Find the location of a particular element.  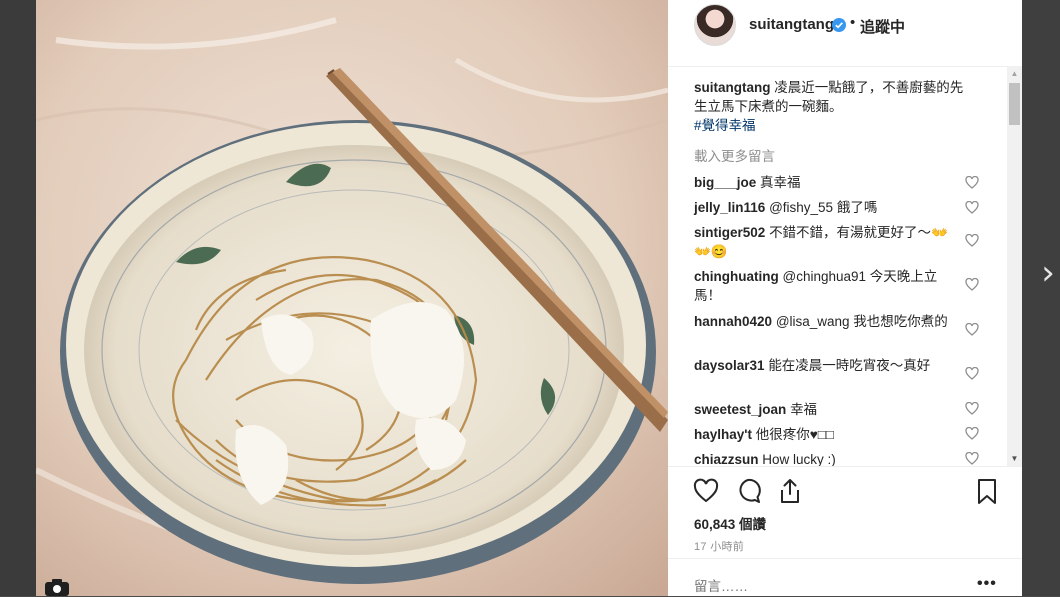

share-icon is located at coordinates (790, 491).